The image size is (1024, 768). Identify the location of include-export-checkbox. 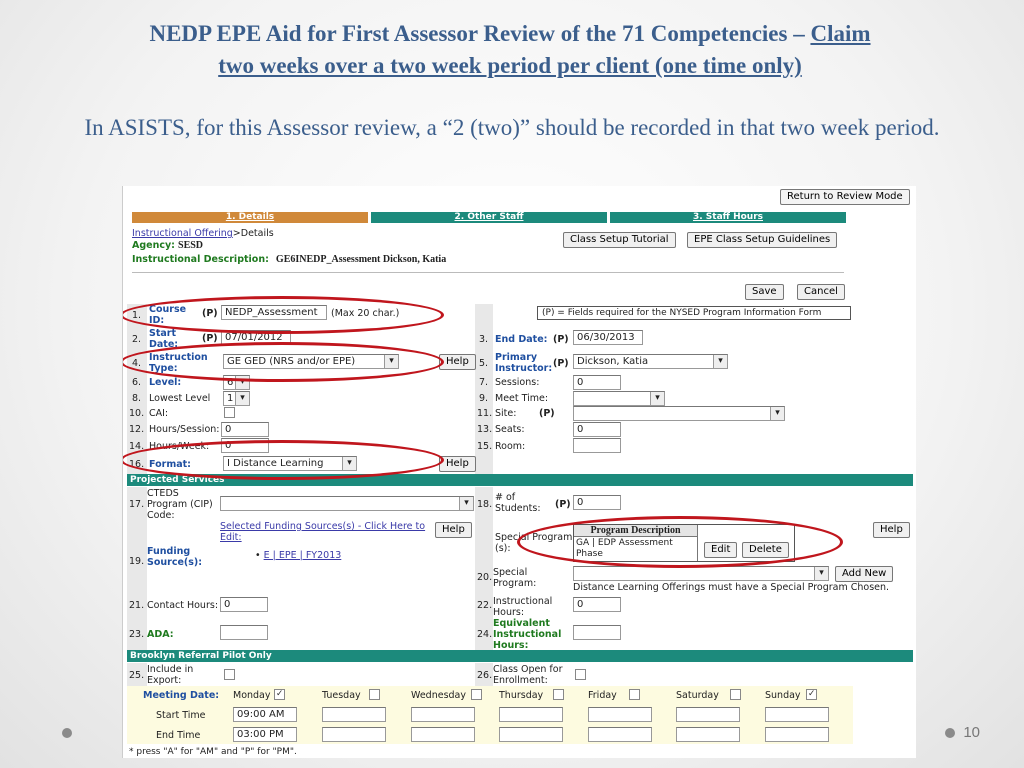
(229, 674).